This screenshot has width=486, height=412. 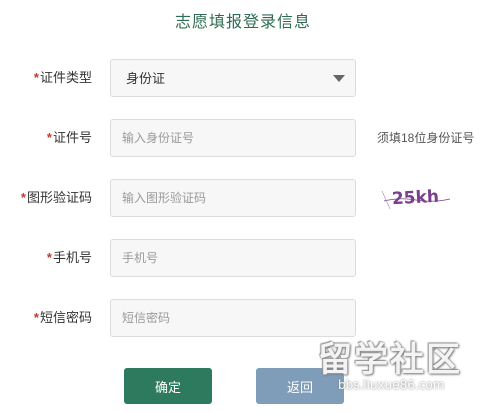 What do you see at coordinates (233, 318) in the screenshot?
I see `sms-code-input` at bounding box center [233, 318].